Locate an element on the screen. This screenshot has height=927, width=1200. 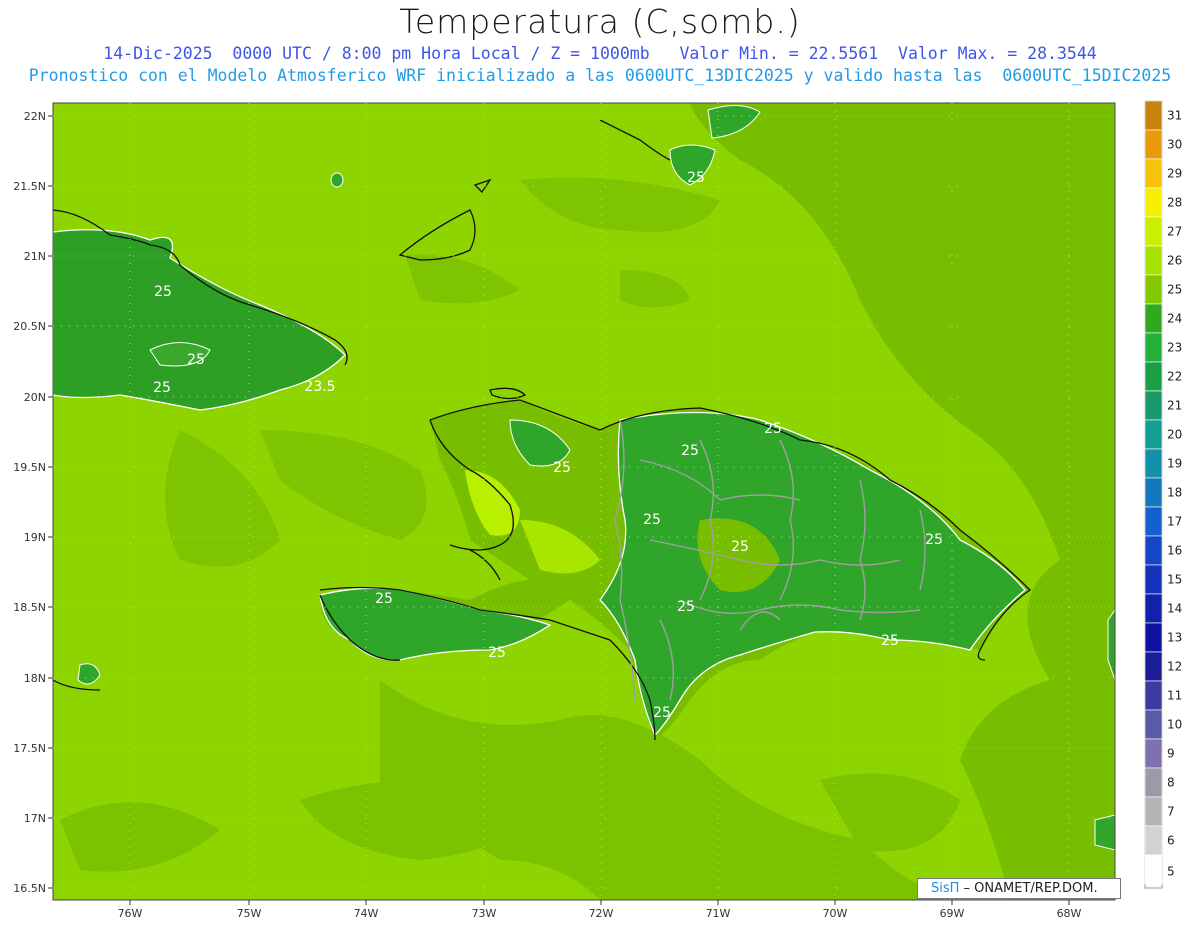
lon-tick-label: 72W is located at coordinates (601, 913).